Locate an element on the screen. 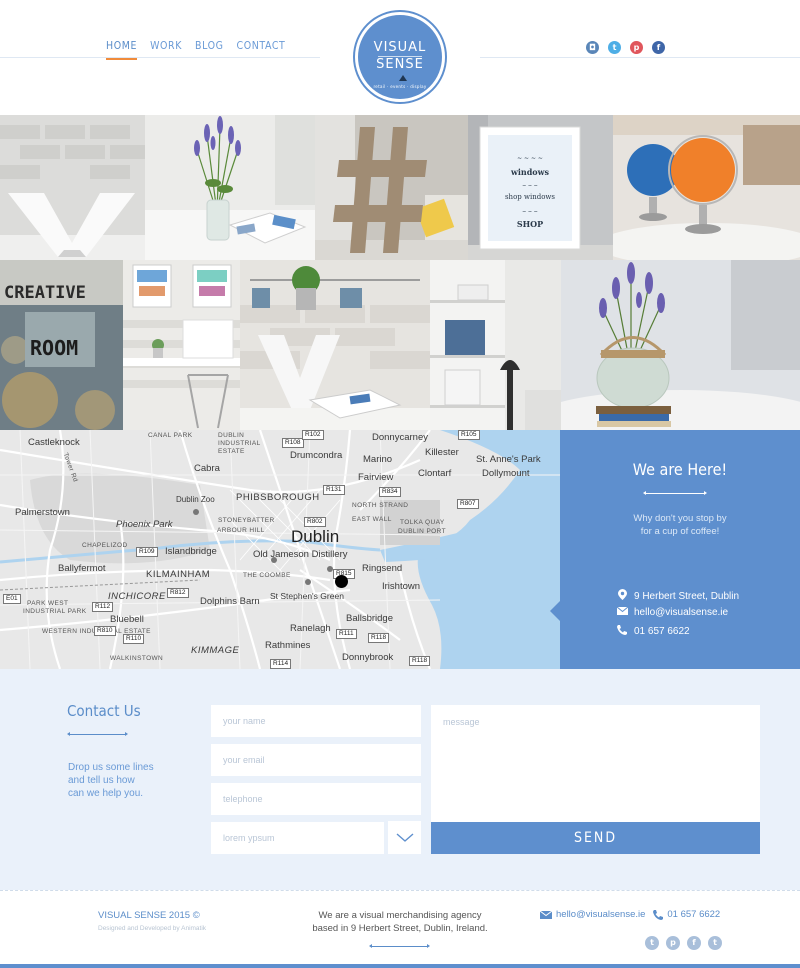 The width and height of the screenshot is (800, 968). subtitle-line-1: Why don't you stop by is located at coordinates (680, 518).